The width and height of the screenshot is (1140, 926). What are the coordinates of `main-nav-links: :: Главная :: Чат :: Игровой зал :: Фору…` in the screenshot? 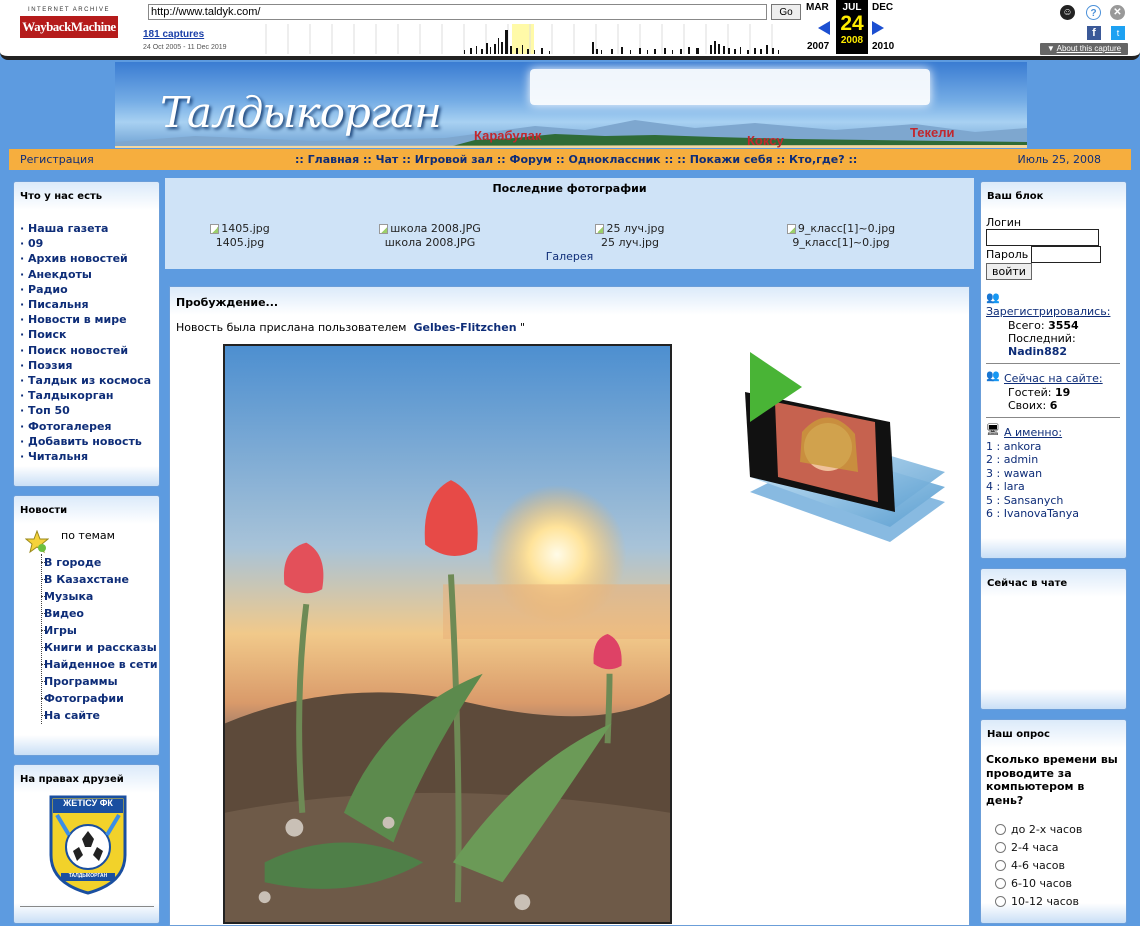 It's located at (576, 159).